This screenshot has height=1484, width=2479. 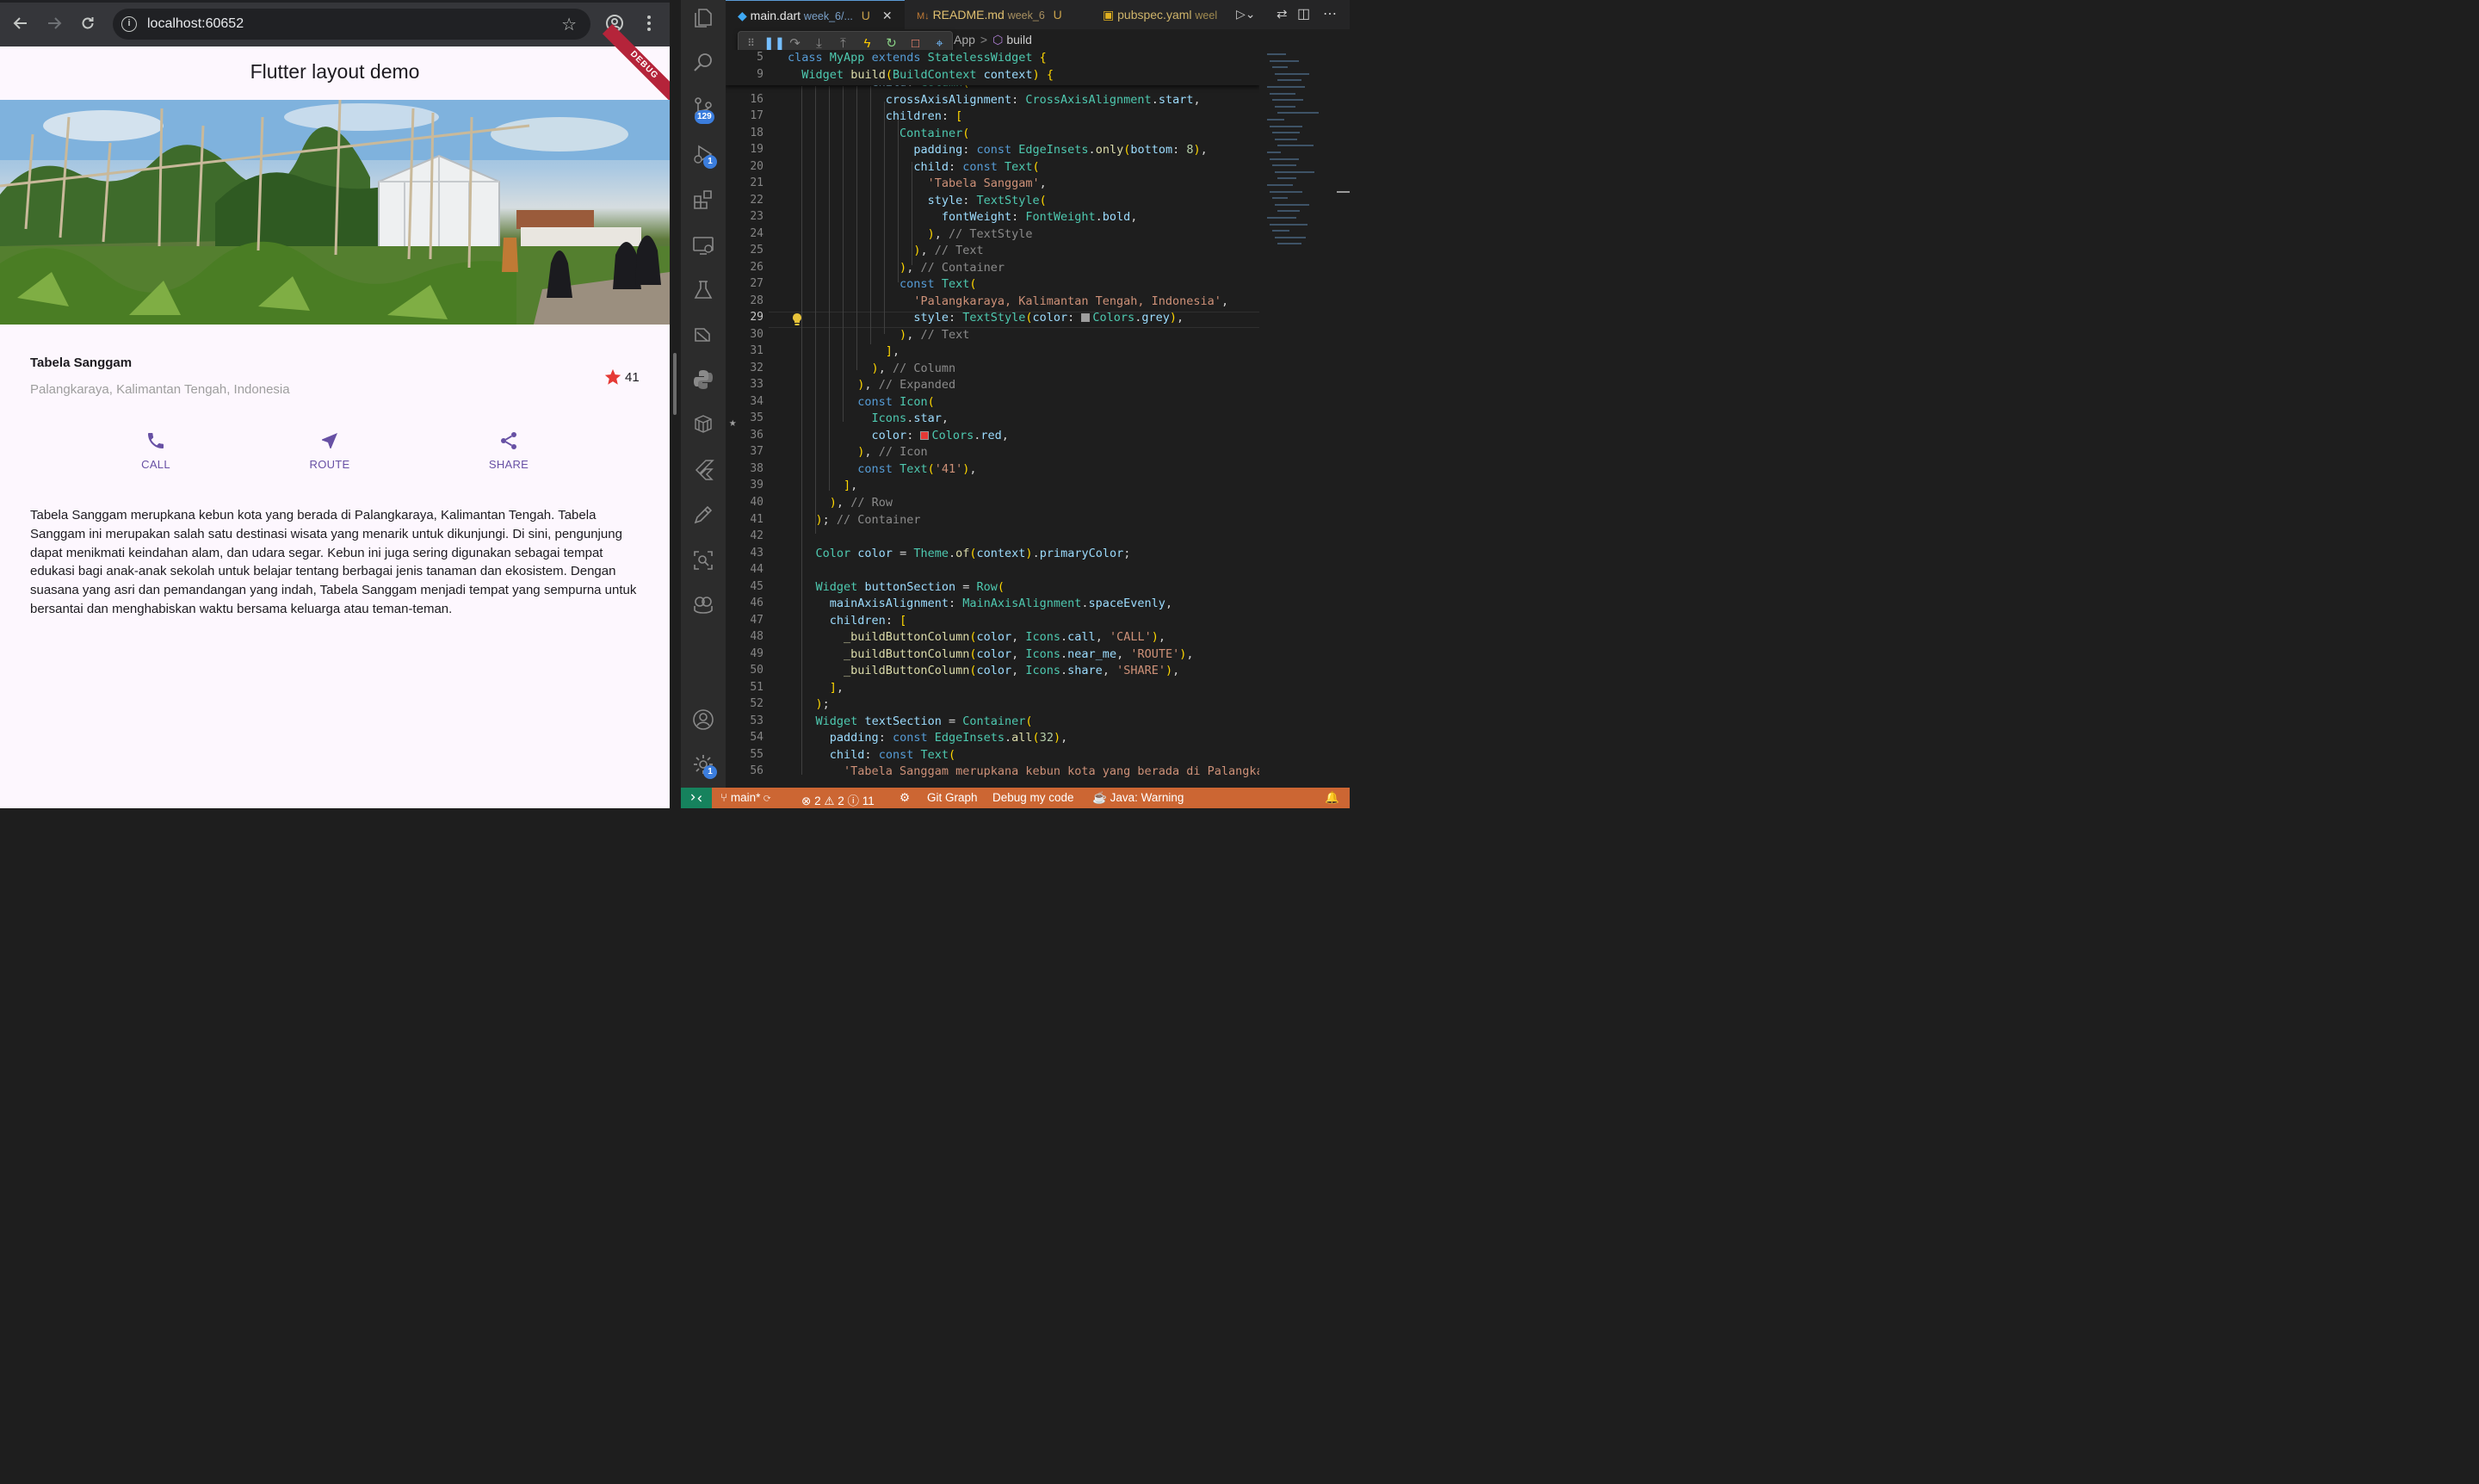 I want to click on sticky-code-line: Widget build(BuildContext context) {, so click(x=921, y=75).